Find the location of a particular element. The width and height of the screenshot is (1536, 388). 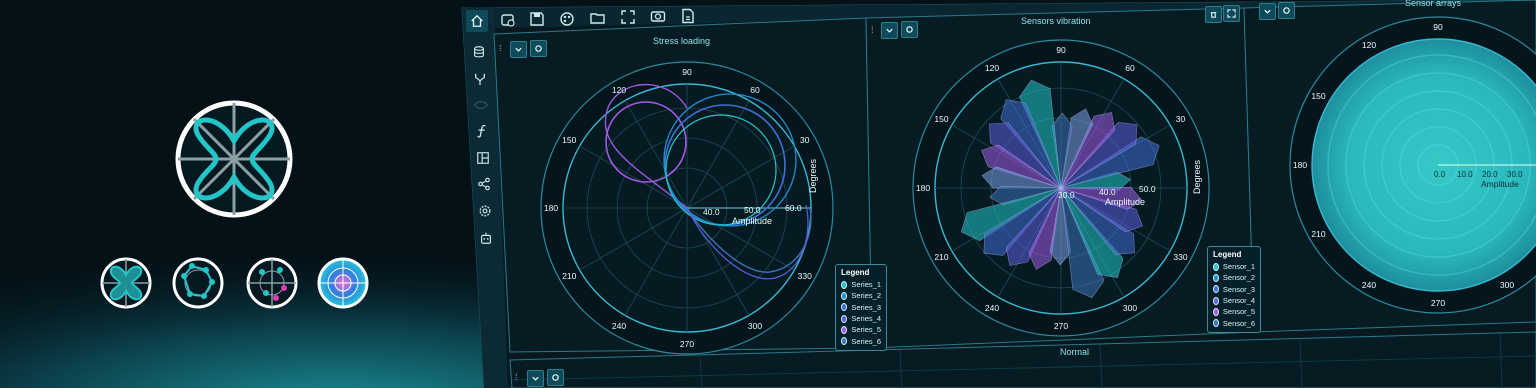

panel3-settings-button is located at coordinates (1286, 10).